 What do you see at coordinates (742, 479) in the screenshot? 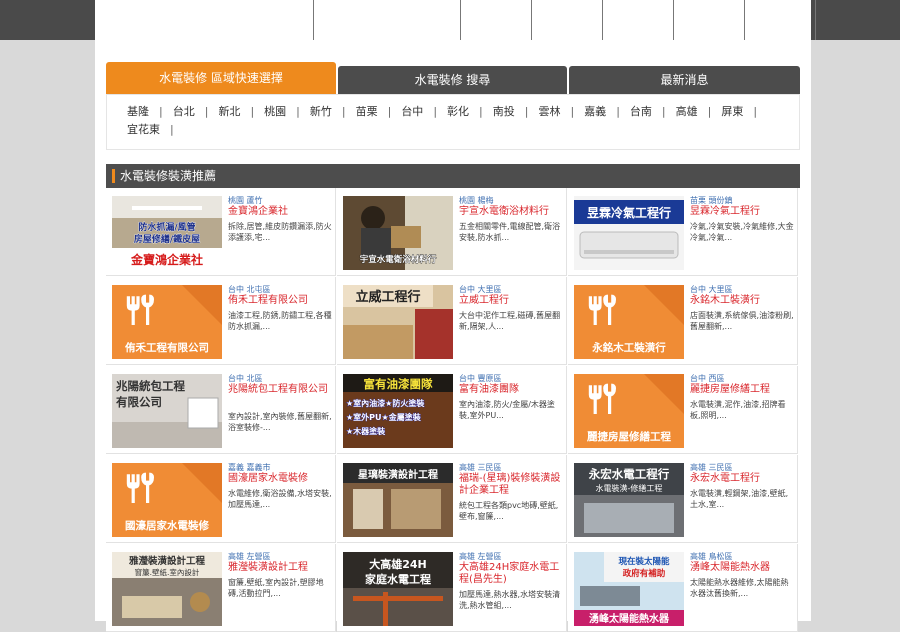
I see `listing-name: 永宏水電工程行` at bounding box center [742, 479].